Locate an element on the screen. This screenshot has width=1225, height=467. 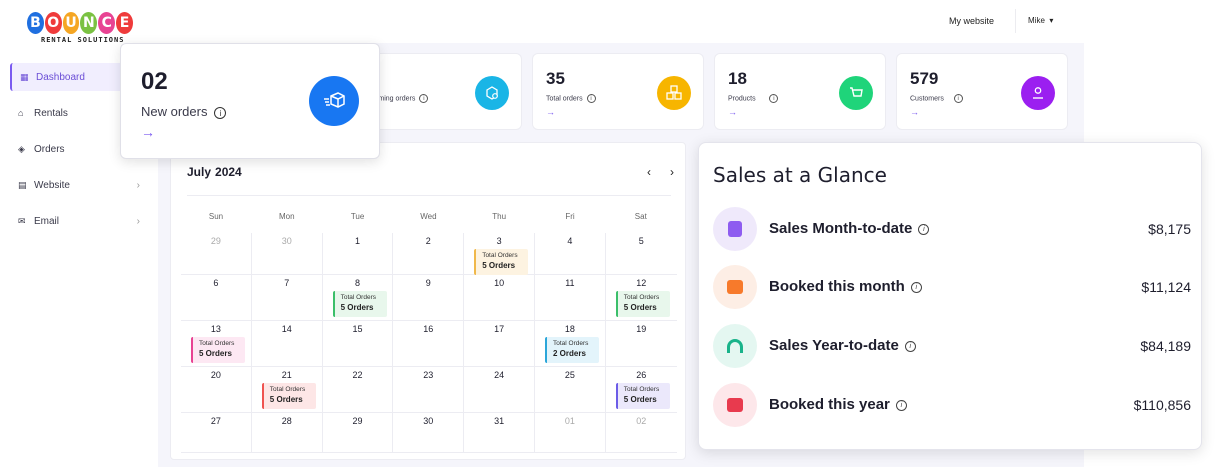
calendar-day-cell: 16 is located at coordinates (429, 344).